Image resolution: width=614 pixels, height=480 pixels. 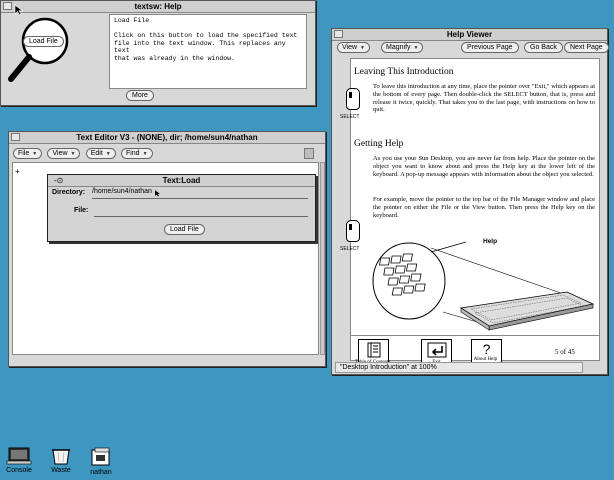 What do you see at coordinates (586, 47) in the screenshot?
I see `next-page-button: Next Page` at bounding box center [586, 47].